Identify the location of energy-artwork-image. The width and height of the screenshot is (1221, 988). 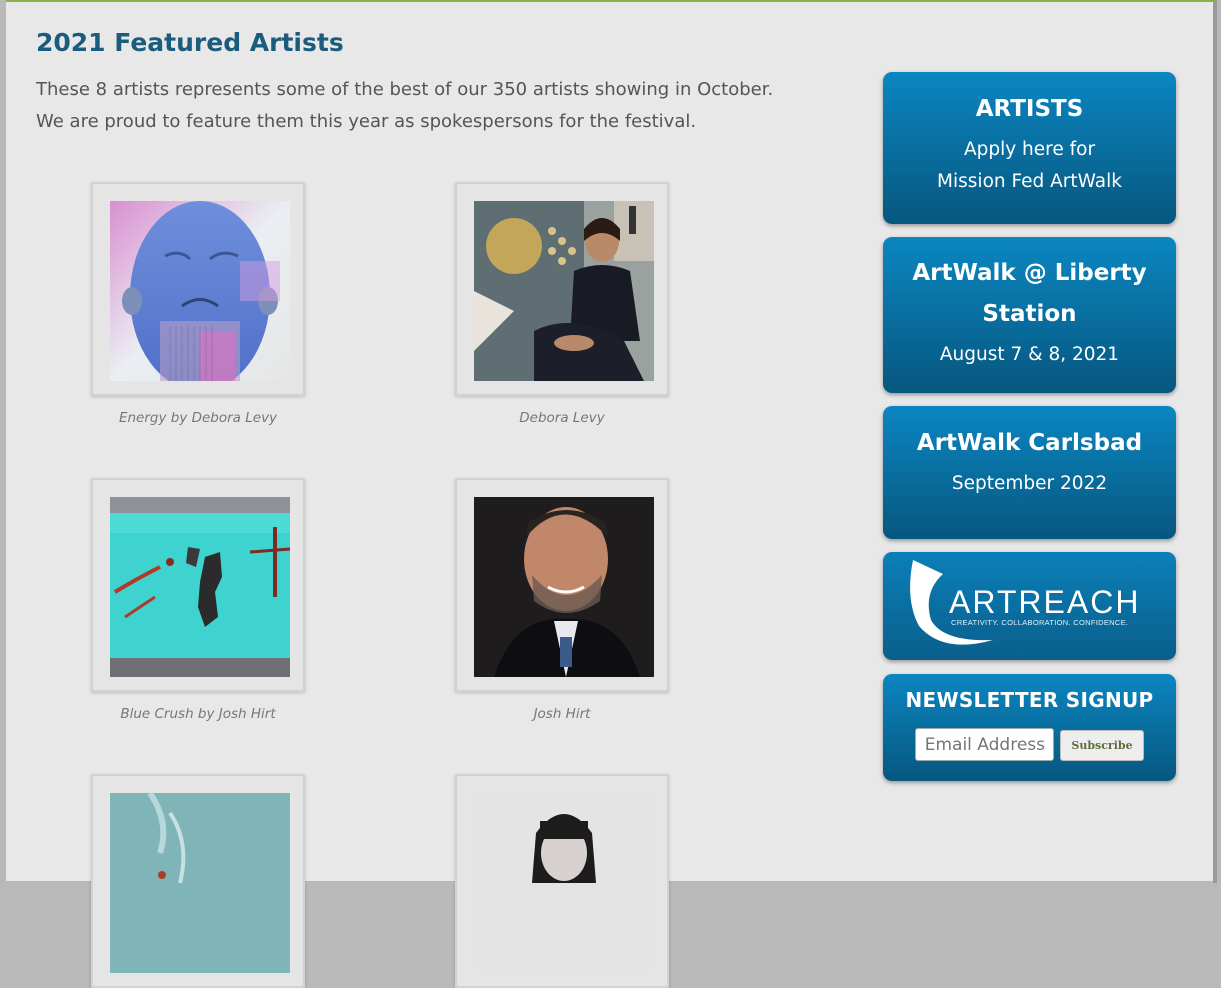
(200, 291).